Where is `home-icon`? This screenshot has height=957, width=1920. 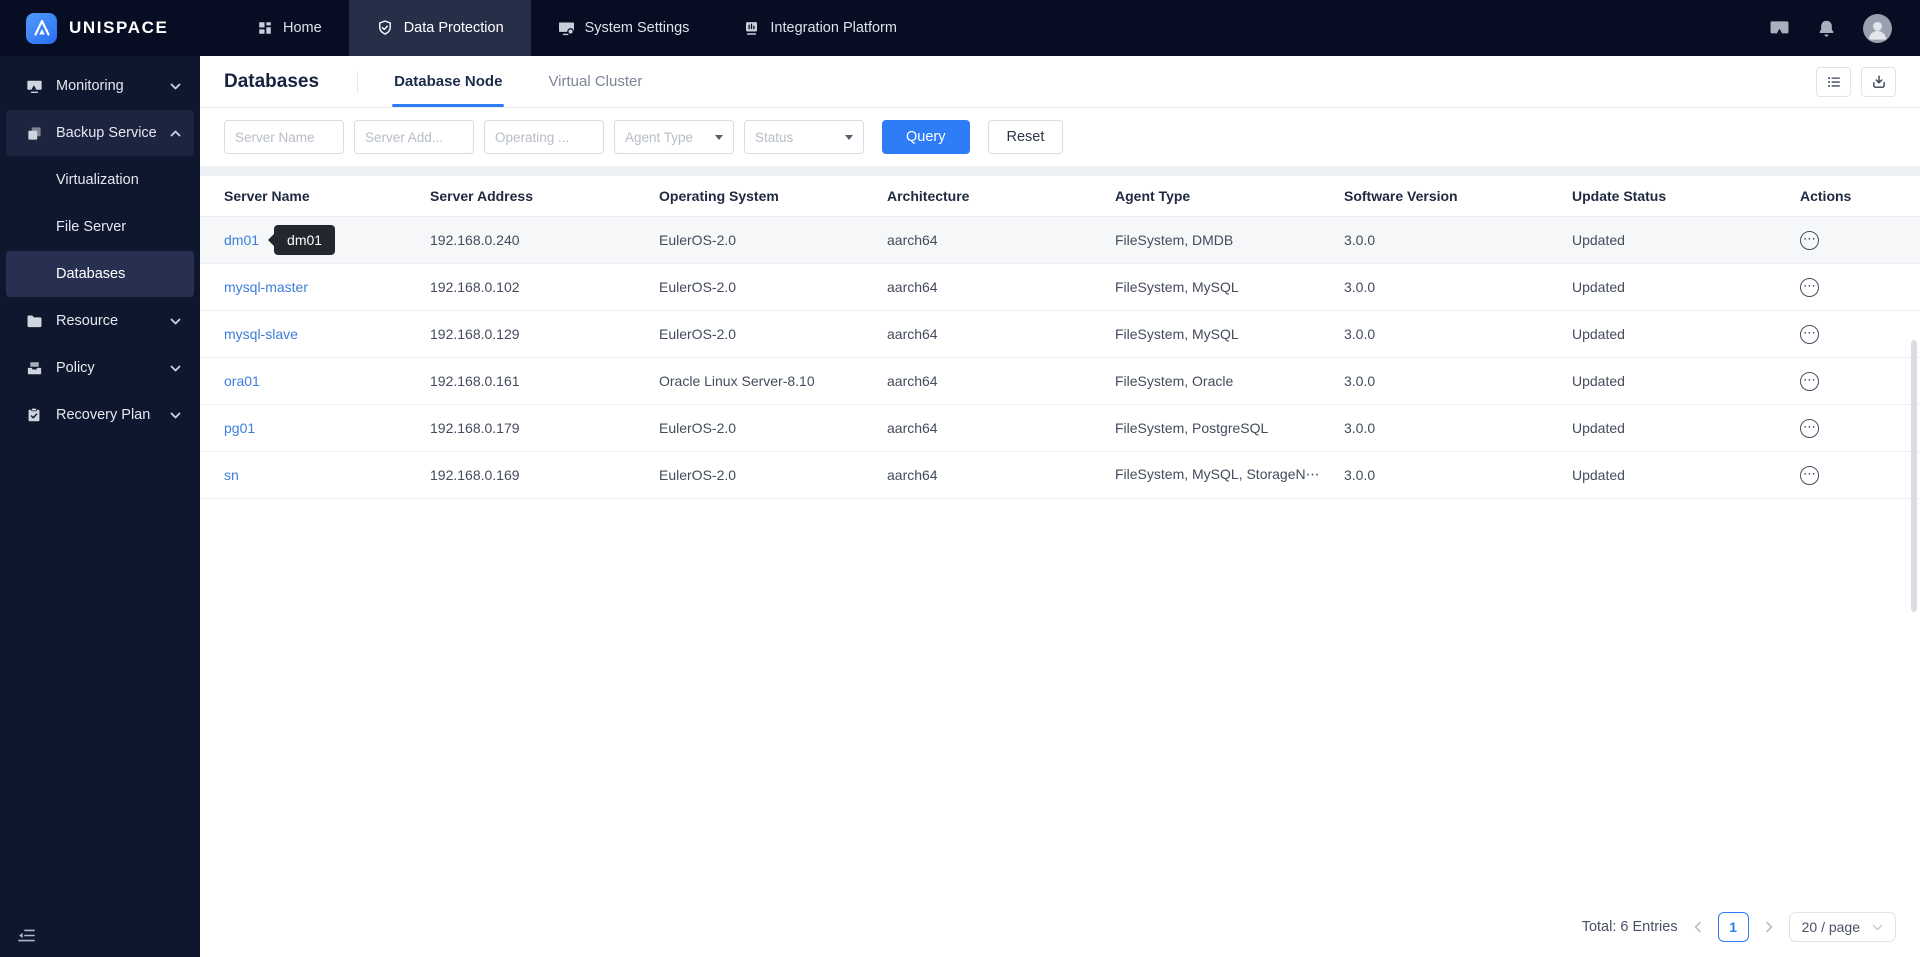
home-icon is located at coordinates (265, 28).